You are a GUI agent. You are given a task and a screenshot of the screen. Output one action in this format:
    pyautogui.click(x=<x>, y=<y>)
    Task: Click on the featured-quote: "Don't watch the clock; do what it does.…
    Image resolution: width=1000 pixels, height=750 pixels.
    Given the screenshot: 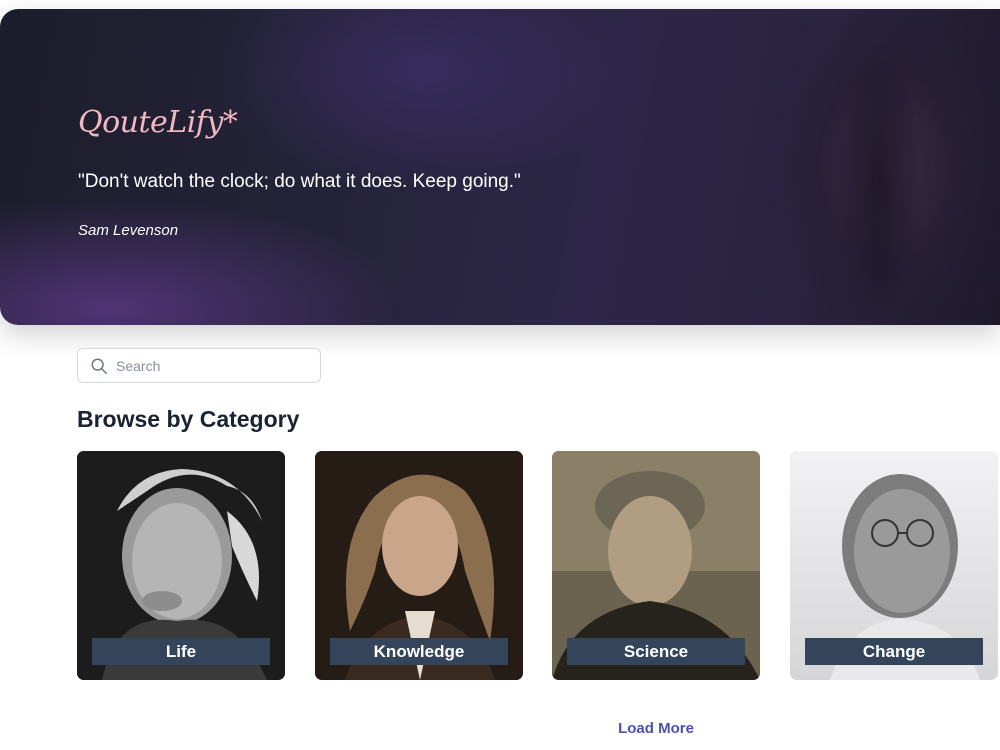 What is the action you would take?
    pyautogui.click(x=299, y=181)
    